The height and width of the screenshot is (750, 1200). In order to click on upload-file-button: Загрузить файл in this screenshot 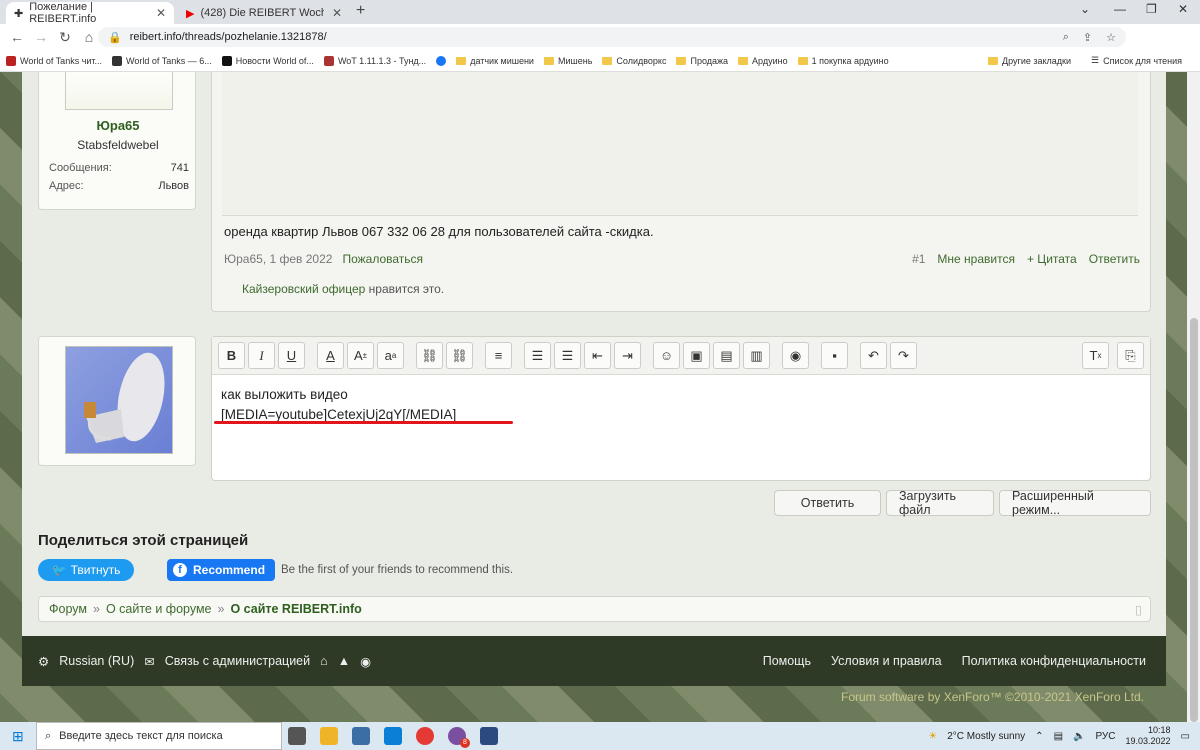, I will do `click(940, 503)`.